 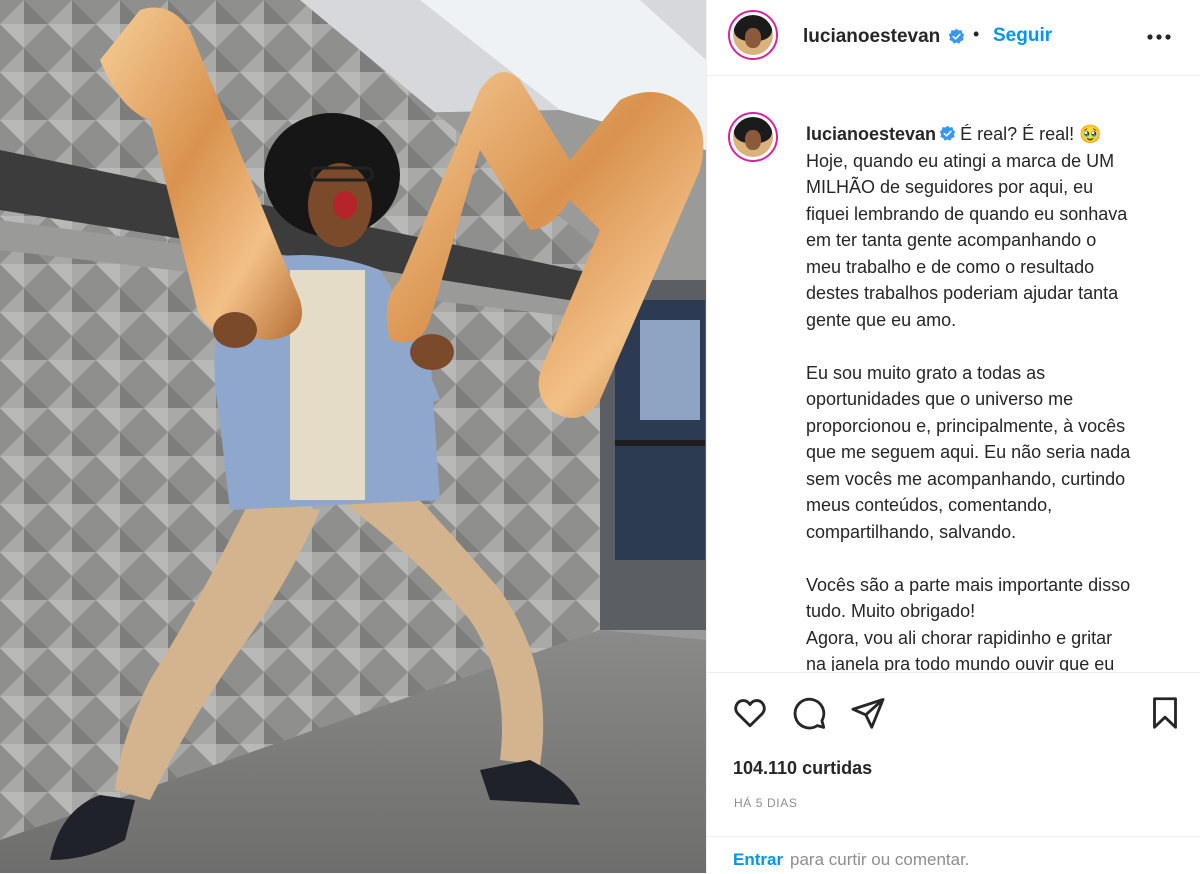 What do you see at coordinates (750, 713) in the screenshot?
I see `heart-icon` at bounding box center [750, 713].